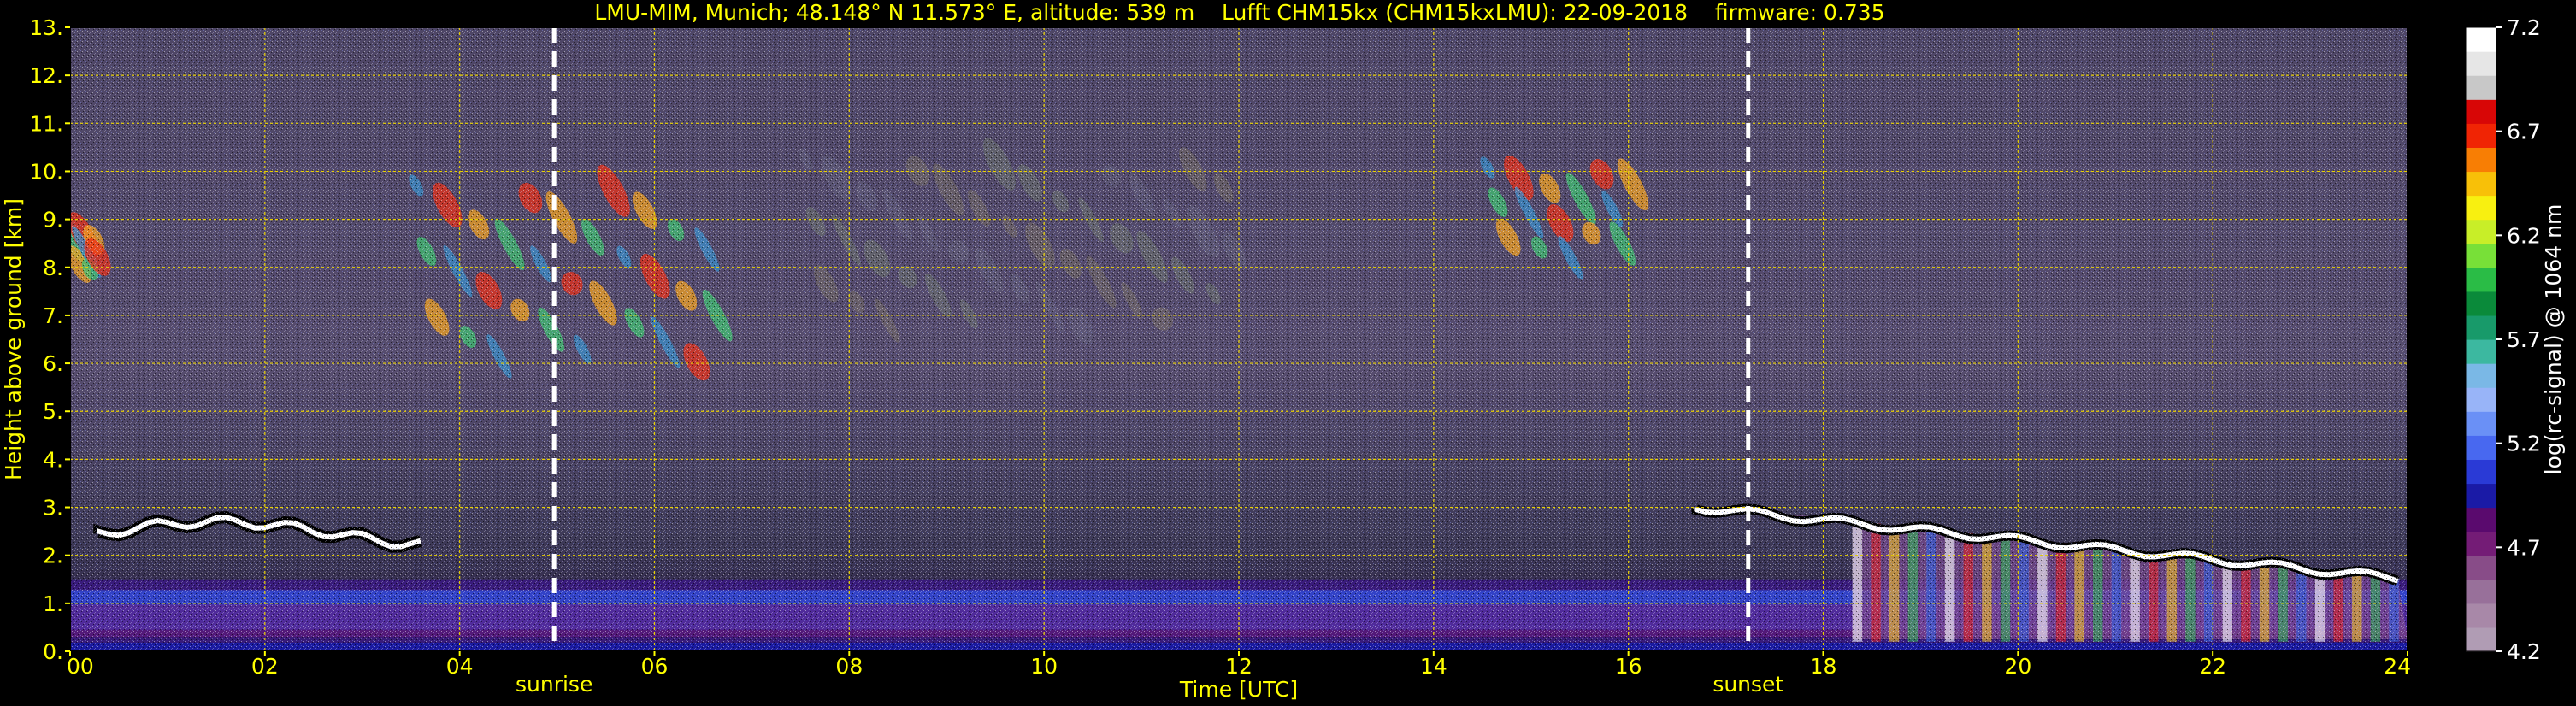 This screenshot has height=706, width=2576. Describe the element at coordinates (1044, 666) in the screenshot. I see `x-tick-label: 10` at that location.